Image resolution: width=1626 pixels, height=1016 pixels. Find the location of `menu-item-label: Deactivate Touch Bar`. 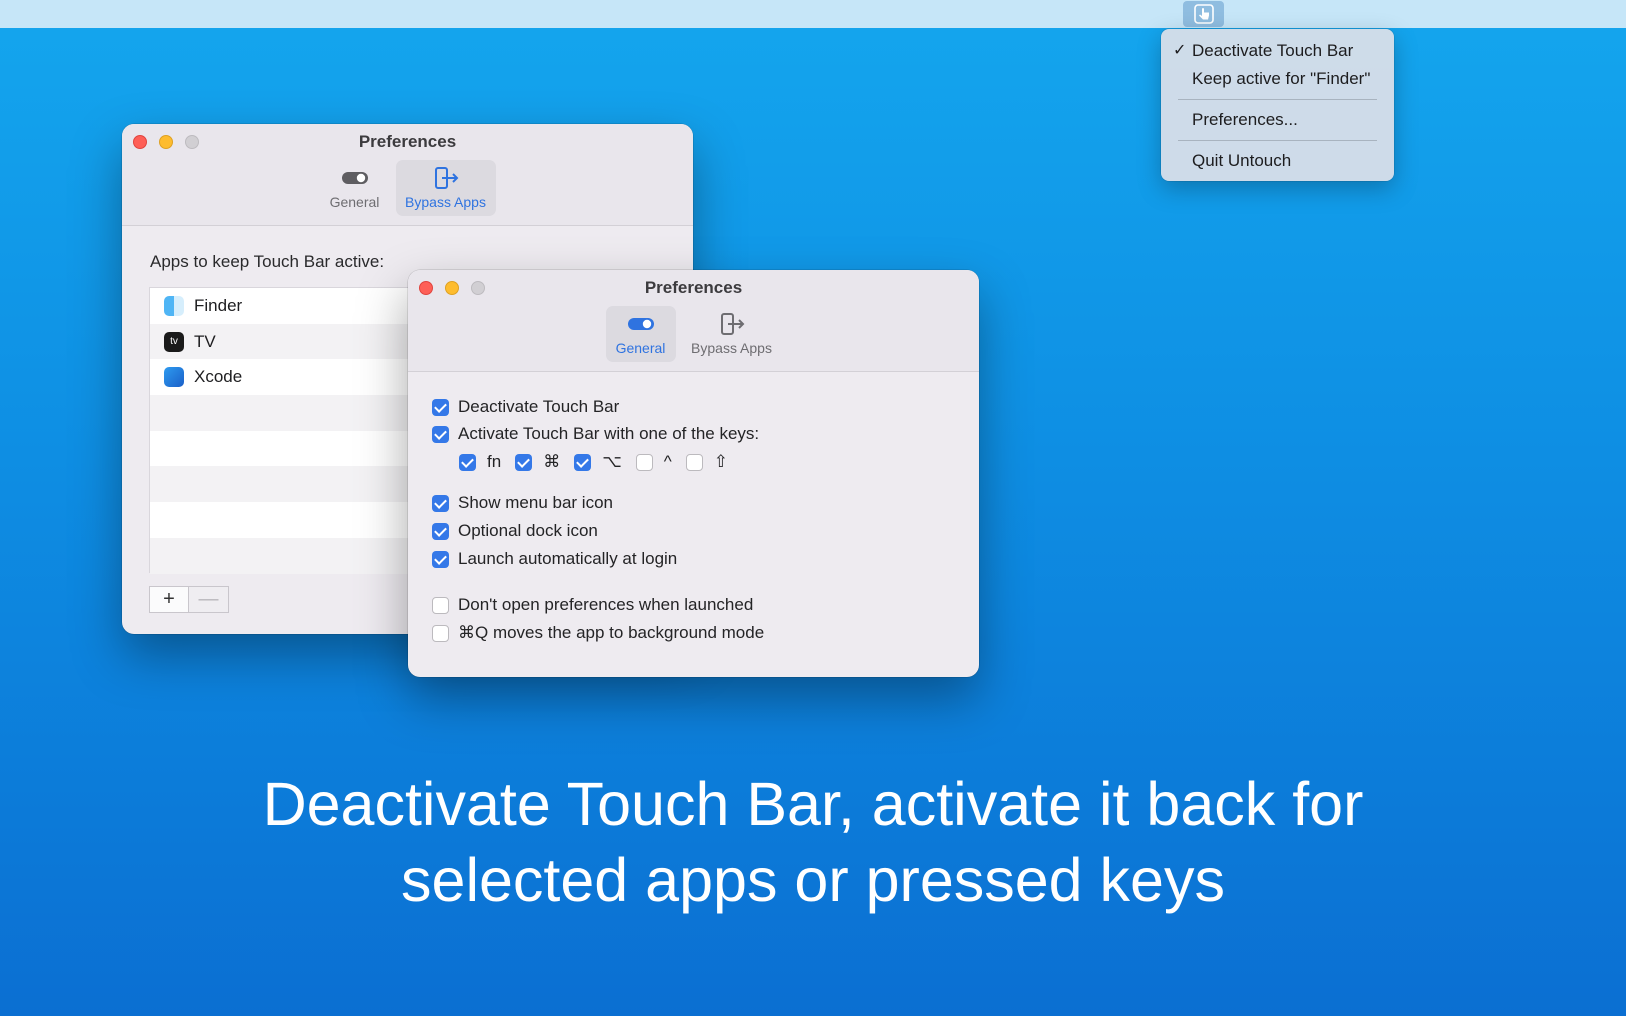

menu-item-label: Deactivate Touch Bar is located at coordinates (1273, 50).